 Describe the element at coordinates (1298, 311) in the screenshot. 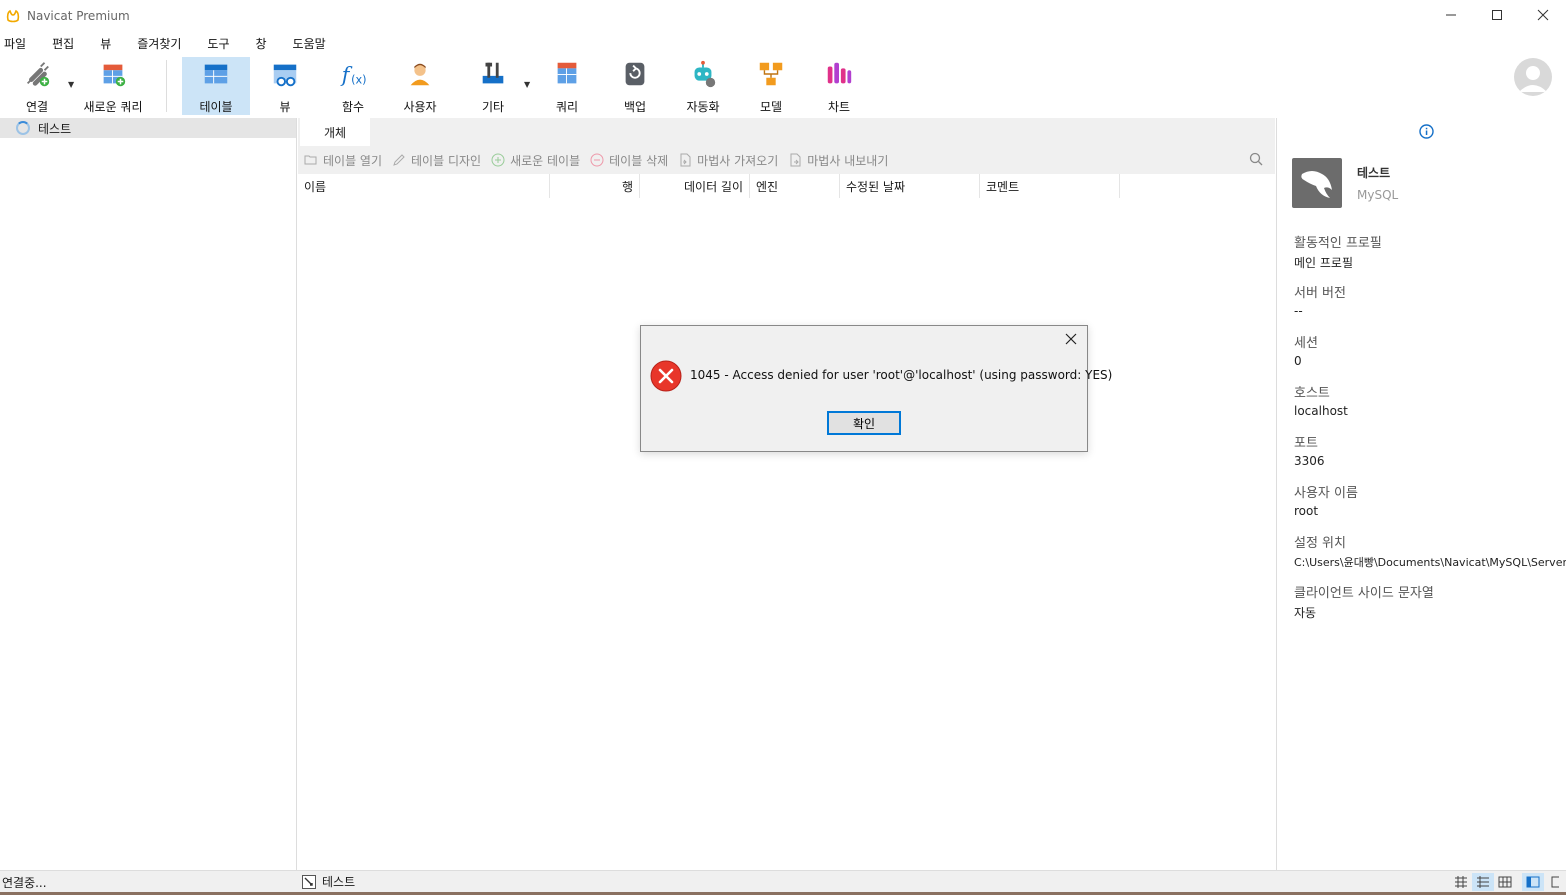

I see `prop-value: --` at that location.